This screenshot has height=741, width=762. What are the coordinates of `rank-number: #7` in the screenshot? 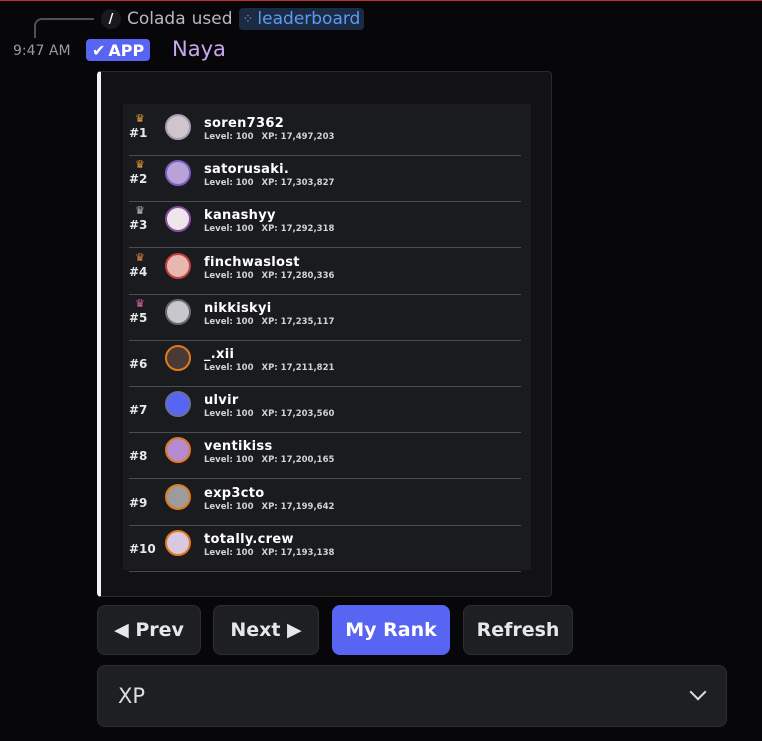 It's located at (138, 410).